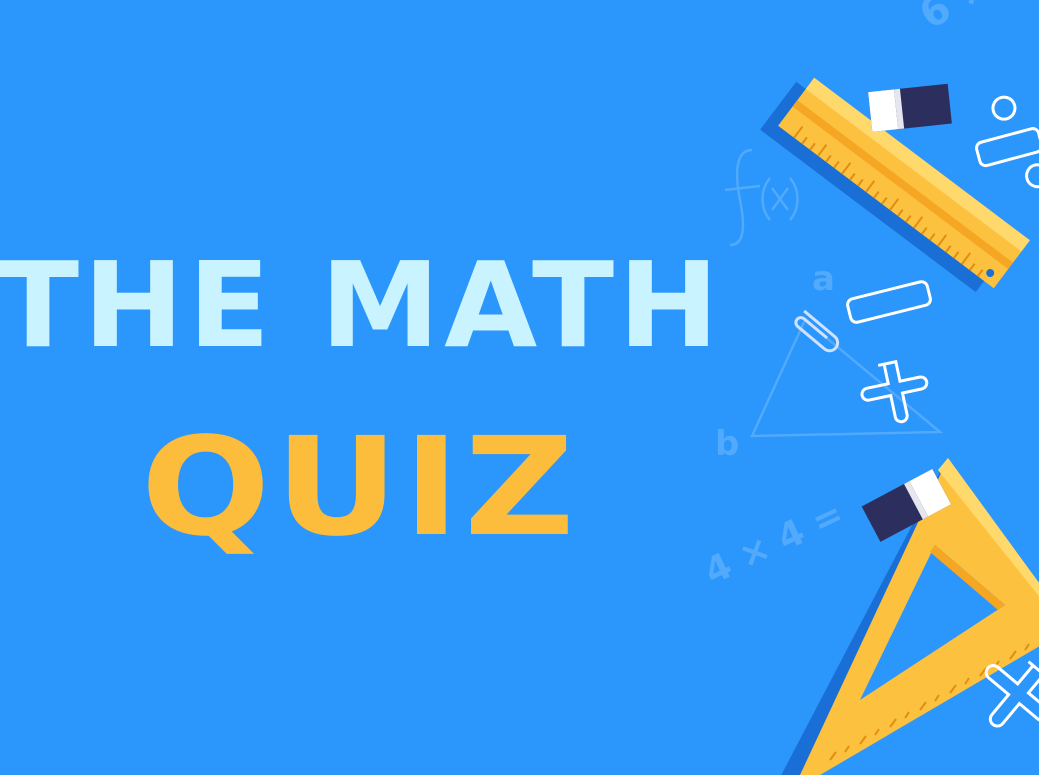  What do you see at coordinates (823, 279) in the screenshot?
I see `letter-a-sketch: a` at bounding box center [823, 279].